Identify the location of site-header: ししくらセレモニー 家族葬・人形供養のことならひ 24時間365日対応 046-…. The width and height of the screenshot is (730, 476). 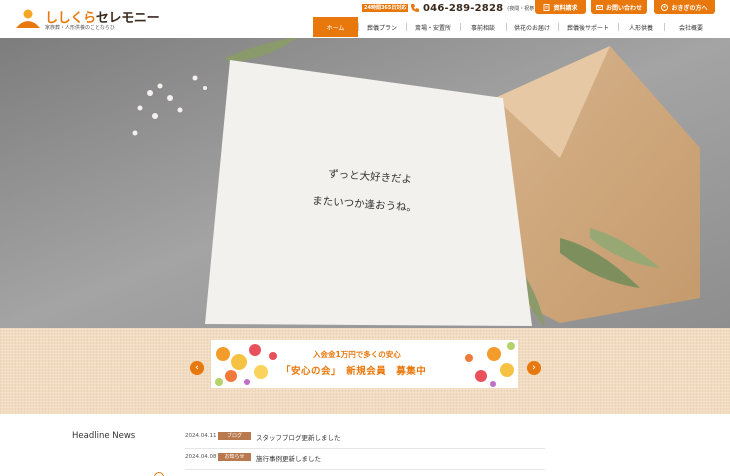
(365, 19).